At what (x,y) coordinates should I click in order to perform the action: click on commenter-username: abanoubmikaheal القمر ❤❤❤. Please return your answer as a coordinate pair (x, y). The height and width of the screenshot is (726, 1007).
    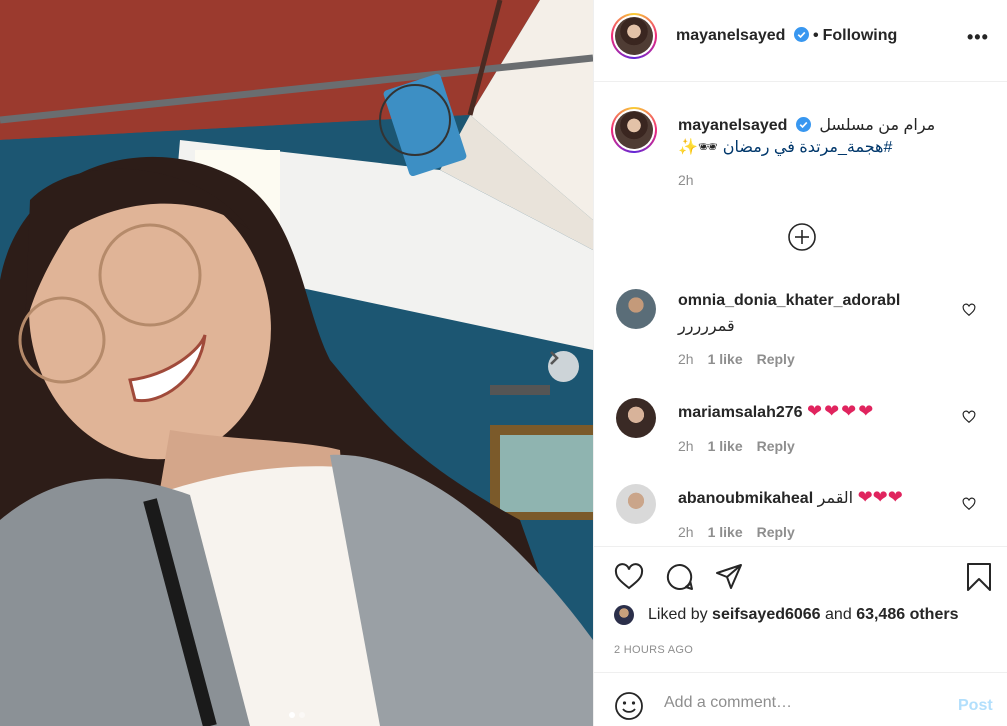
    Looking at the image, I should click on (790, 497).